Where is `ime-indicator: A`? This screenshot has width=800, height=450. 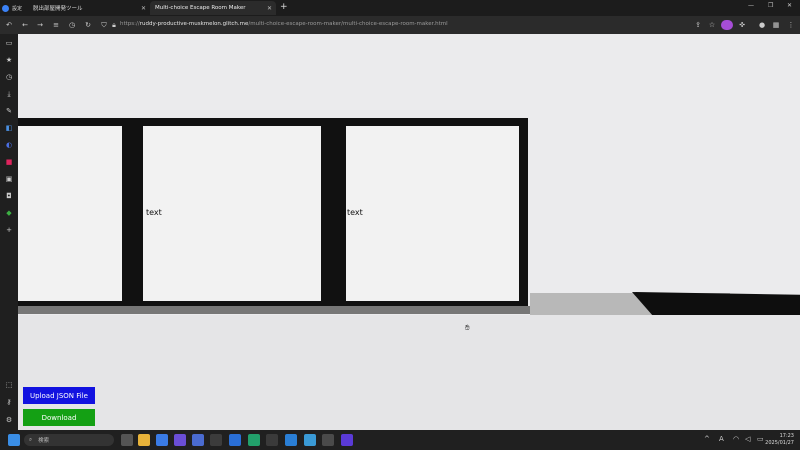 ime-indicator: A is located at coordinates (721, 439).